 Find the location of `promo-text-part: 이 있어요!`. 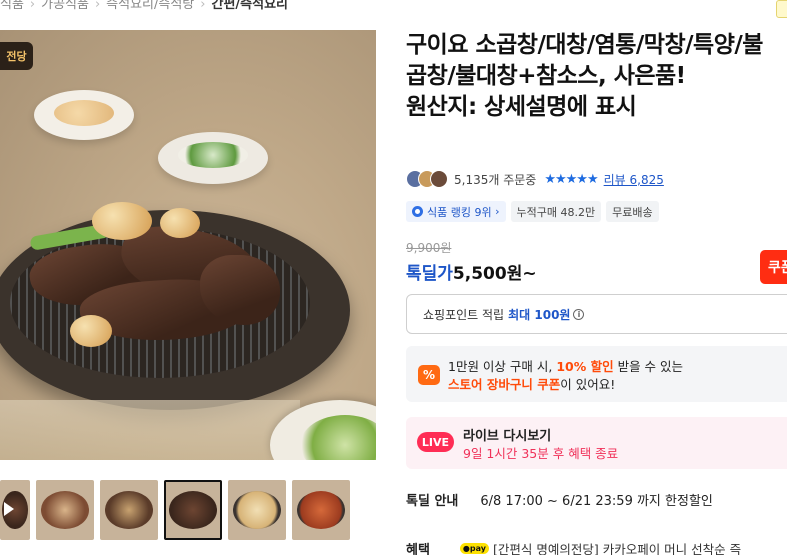

promo-text-part: 이 있어요! is located at coordinates (588, 384).